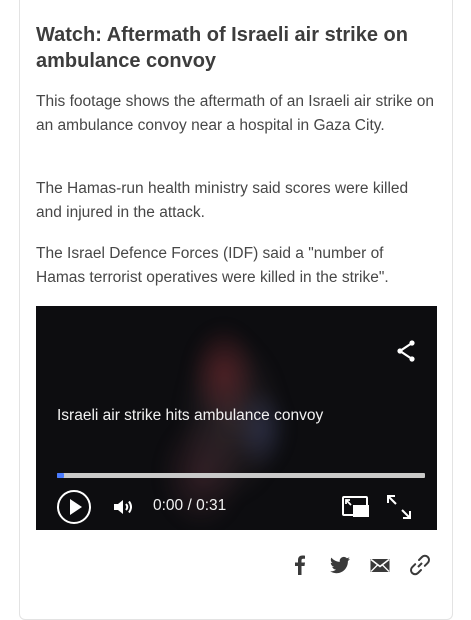 This screenshot has width=471, height=620. I want to click on share-icon, so click(406, 351).